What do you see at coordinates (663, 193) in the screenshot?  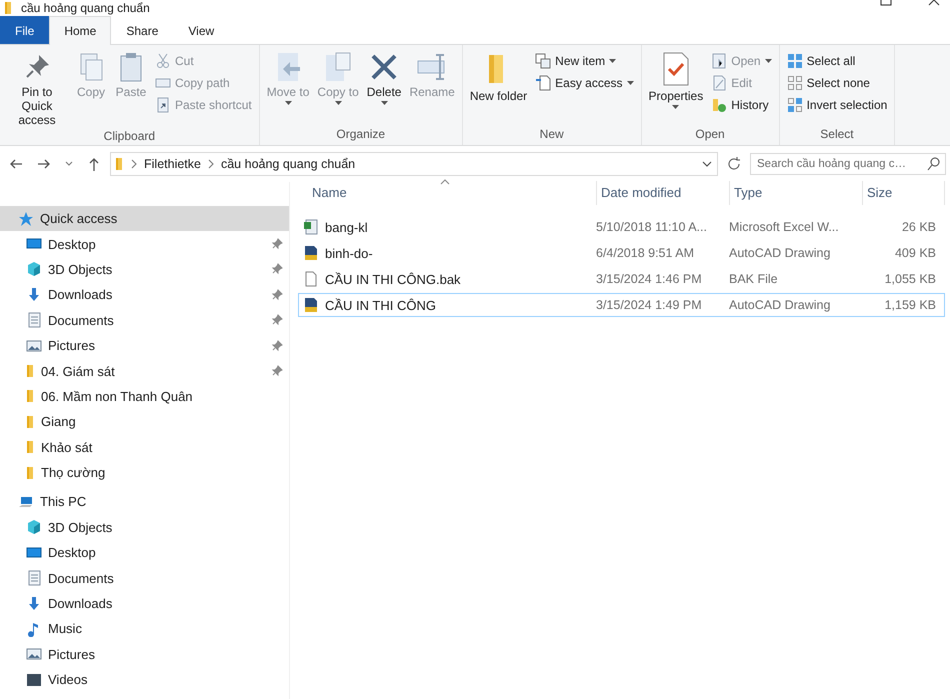 I see `column-header: Date modified` at bounding box center [663, 193].